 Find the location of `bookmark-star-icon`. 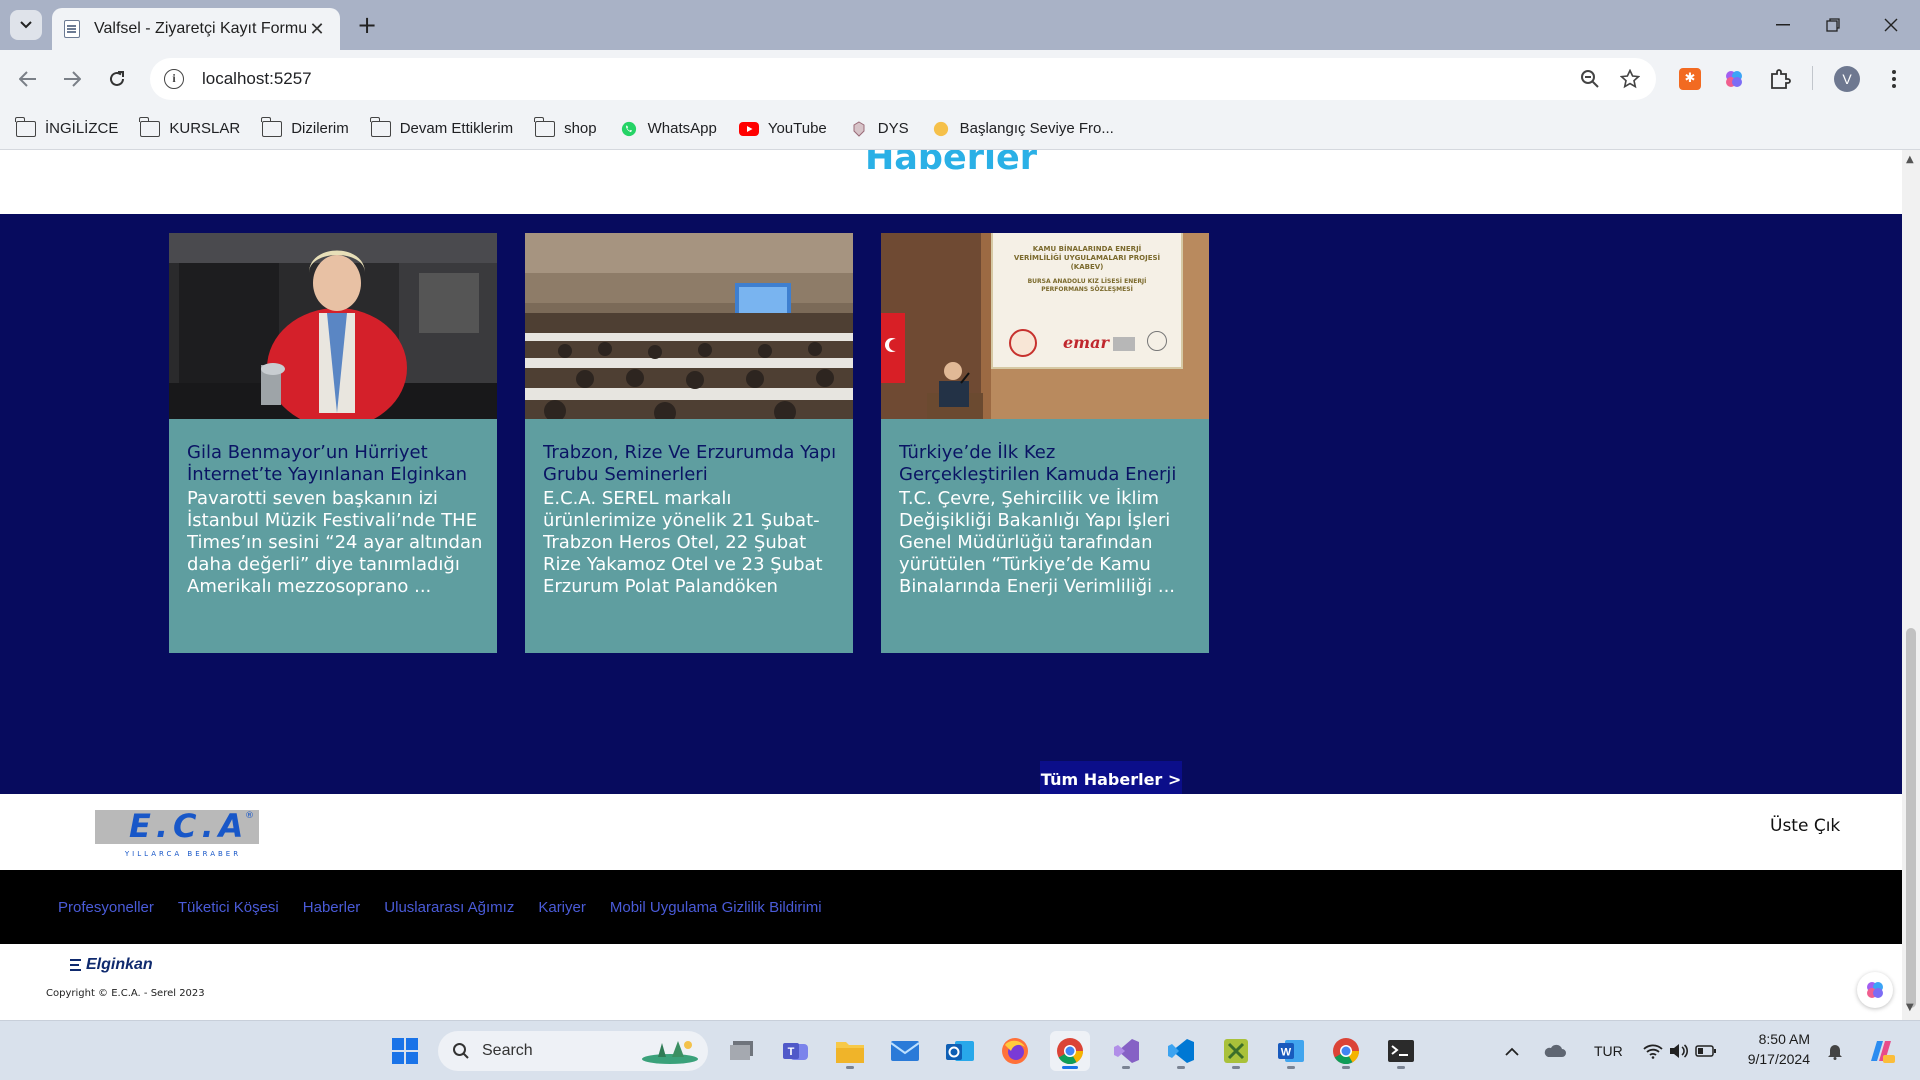

bookmark-star-icon is located at coordinates (1630, 79).